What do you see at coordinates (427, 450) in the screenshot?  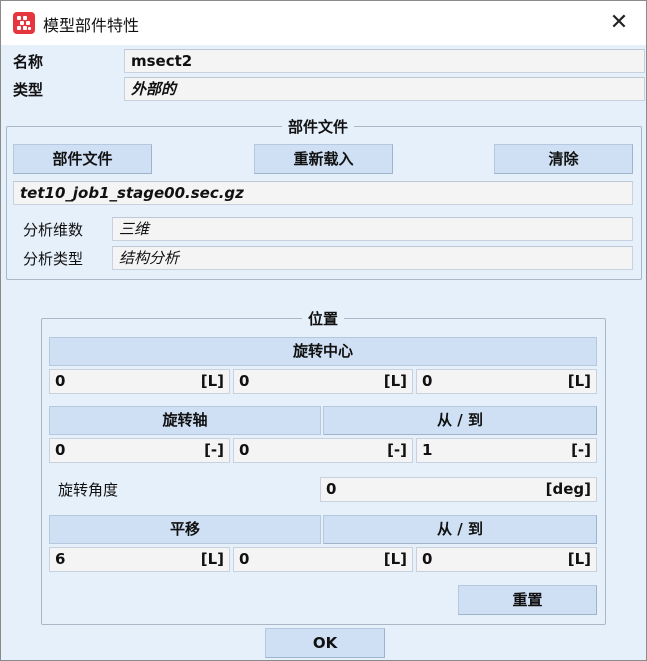 I see `field-value: 1` at bounding box center [427, 450].